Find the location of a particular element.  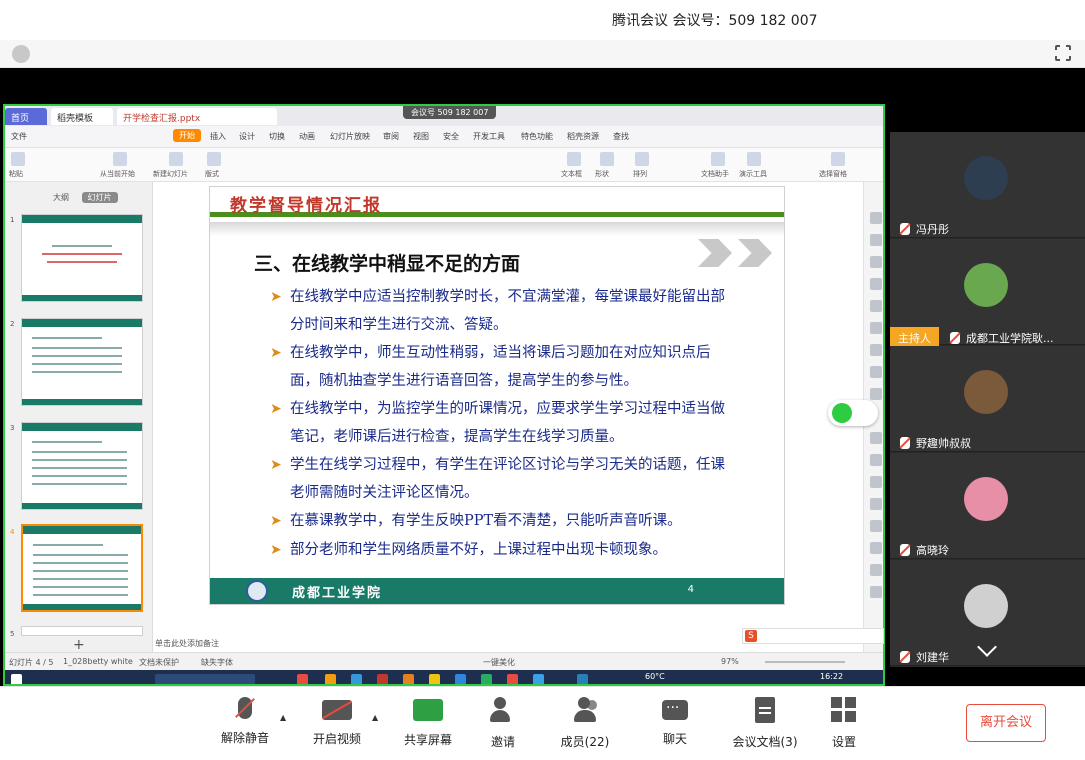

layout-icon is located at coordinates (214, 159).